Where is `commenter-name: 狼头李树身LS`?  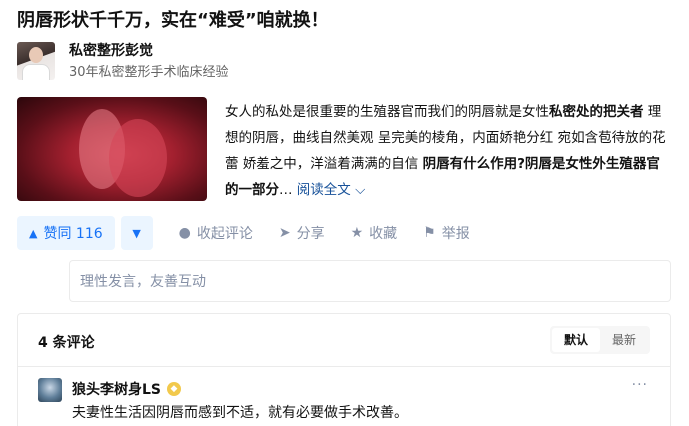
commenter-name: 狼头李树身LS is located at coordinates (116, 389).